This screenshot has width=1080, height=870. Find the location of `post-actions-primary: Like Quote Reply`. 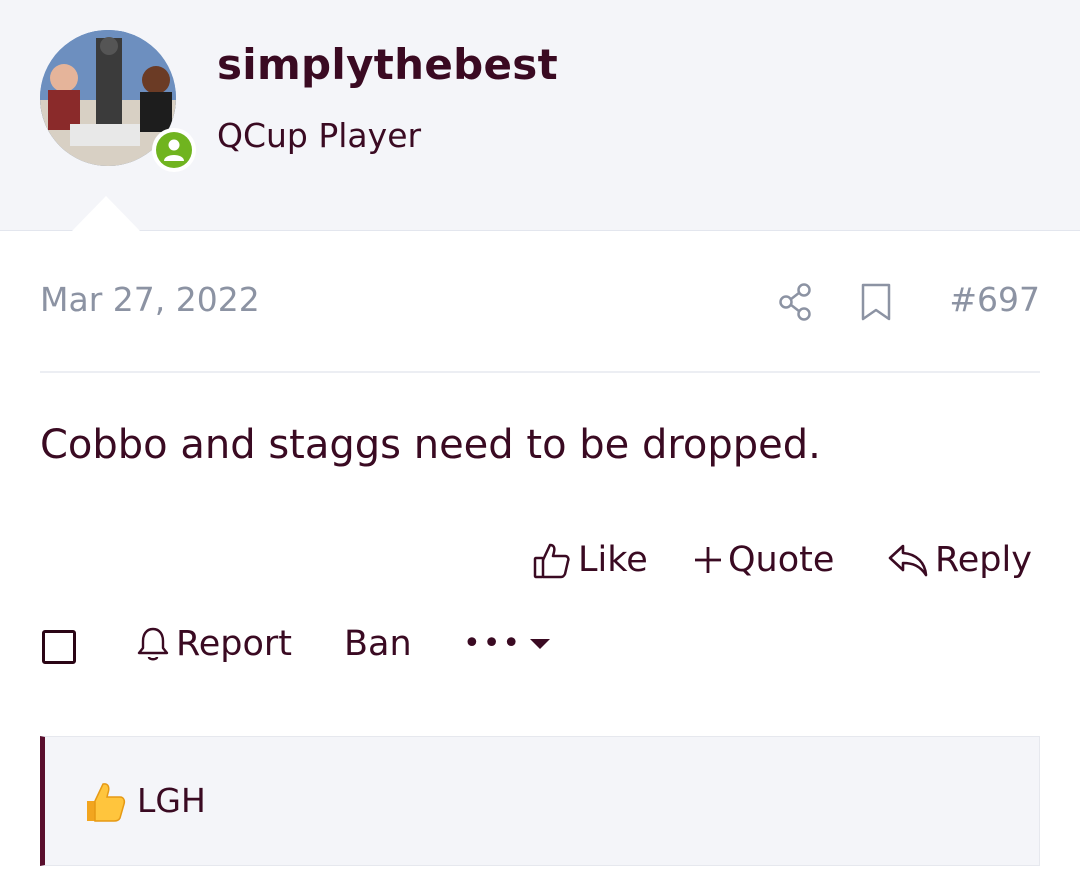

post-actions-primary: Like Quote Reply is located at coordinates (540, 565).